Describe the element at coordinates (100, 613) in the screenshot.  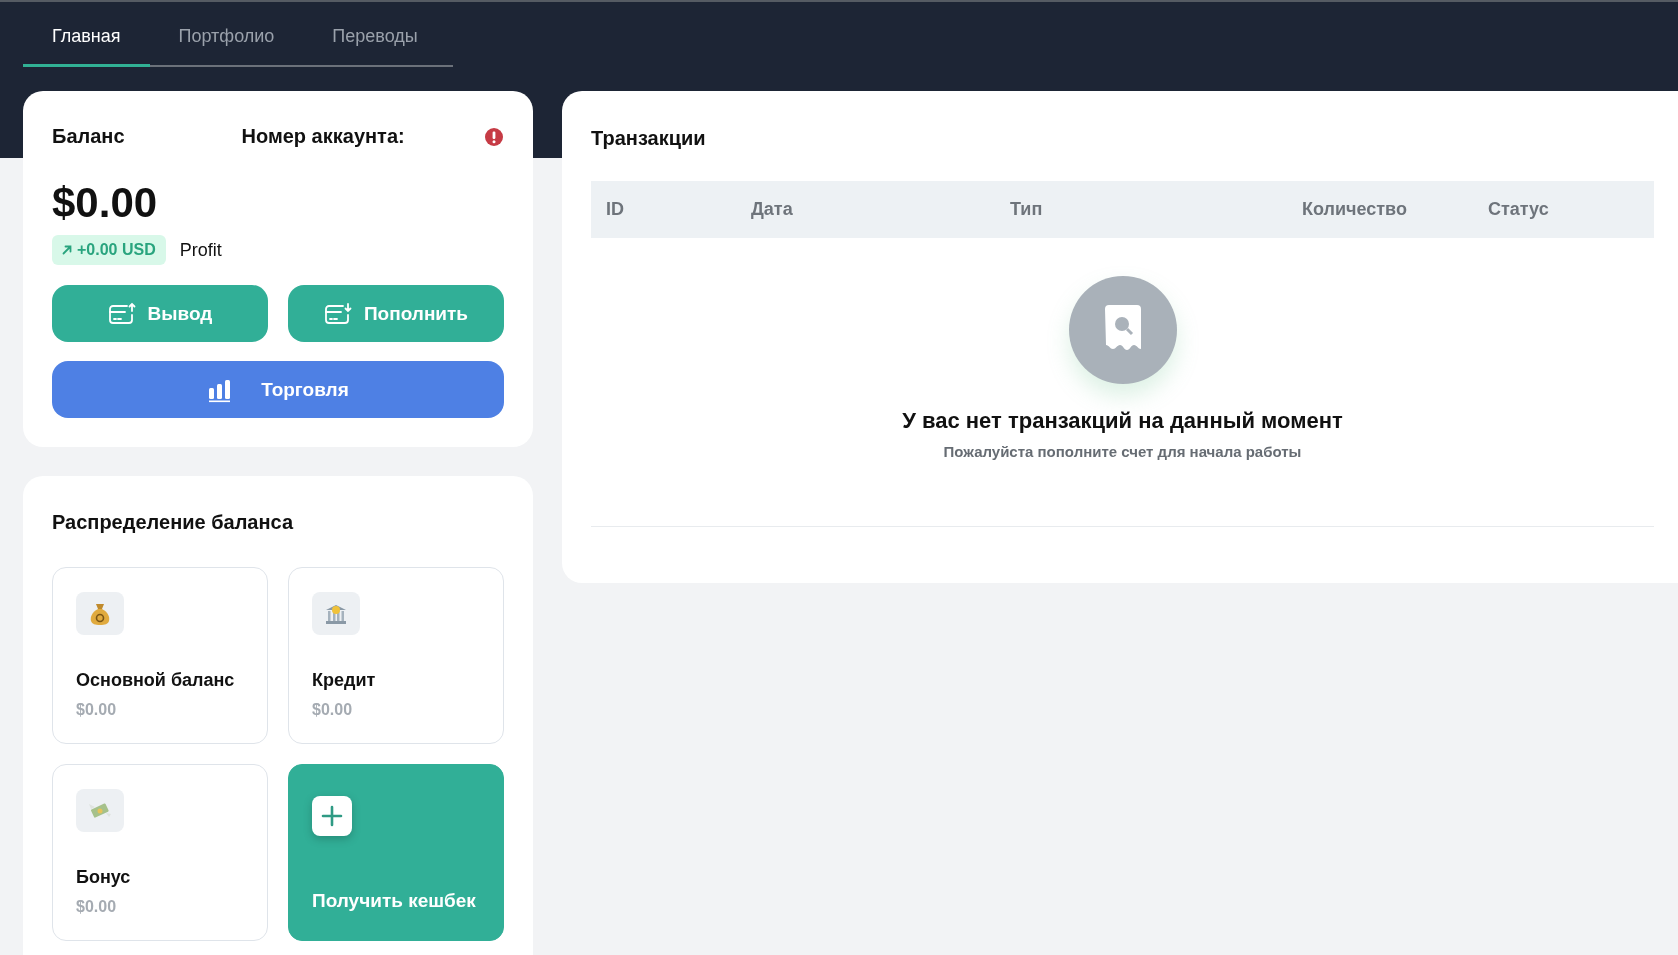
I see `money-bag-icon` at that location.